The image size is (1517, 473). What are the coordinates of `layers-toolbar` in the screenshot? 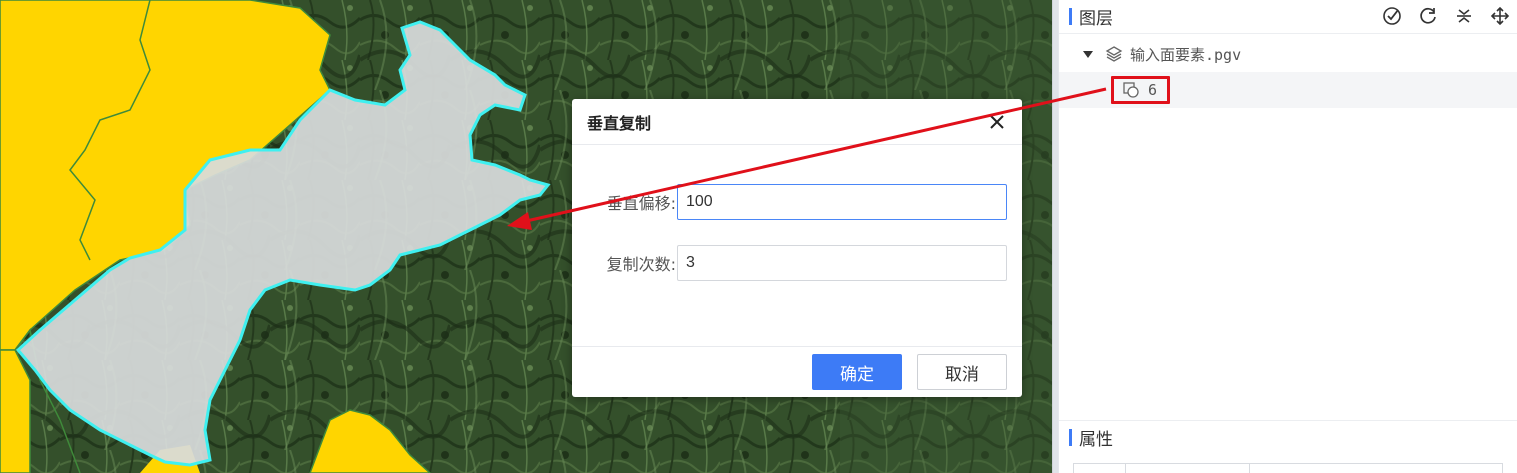 It's located at (1446, 16).